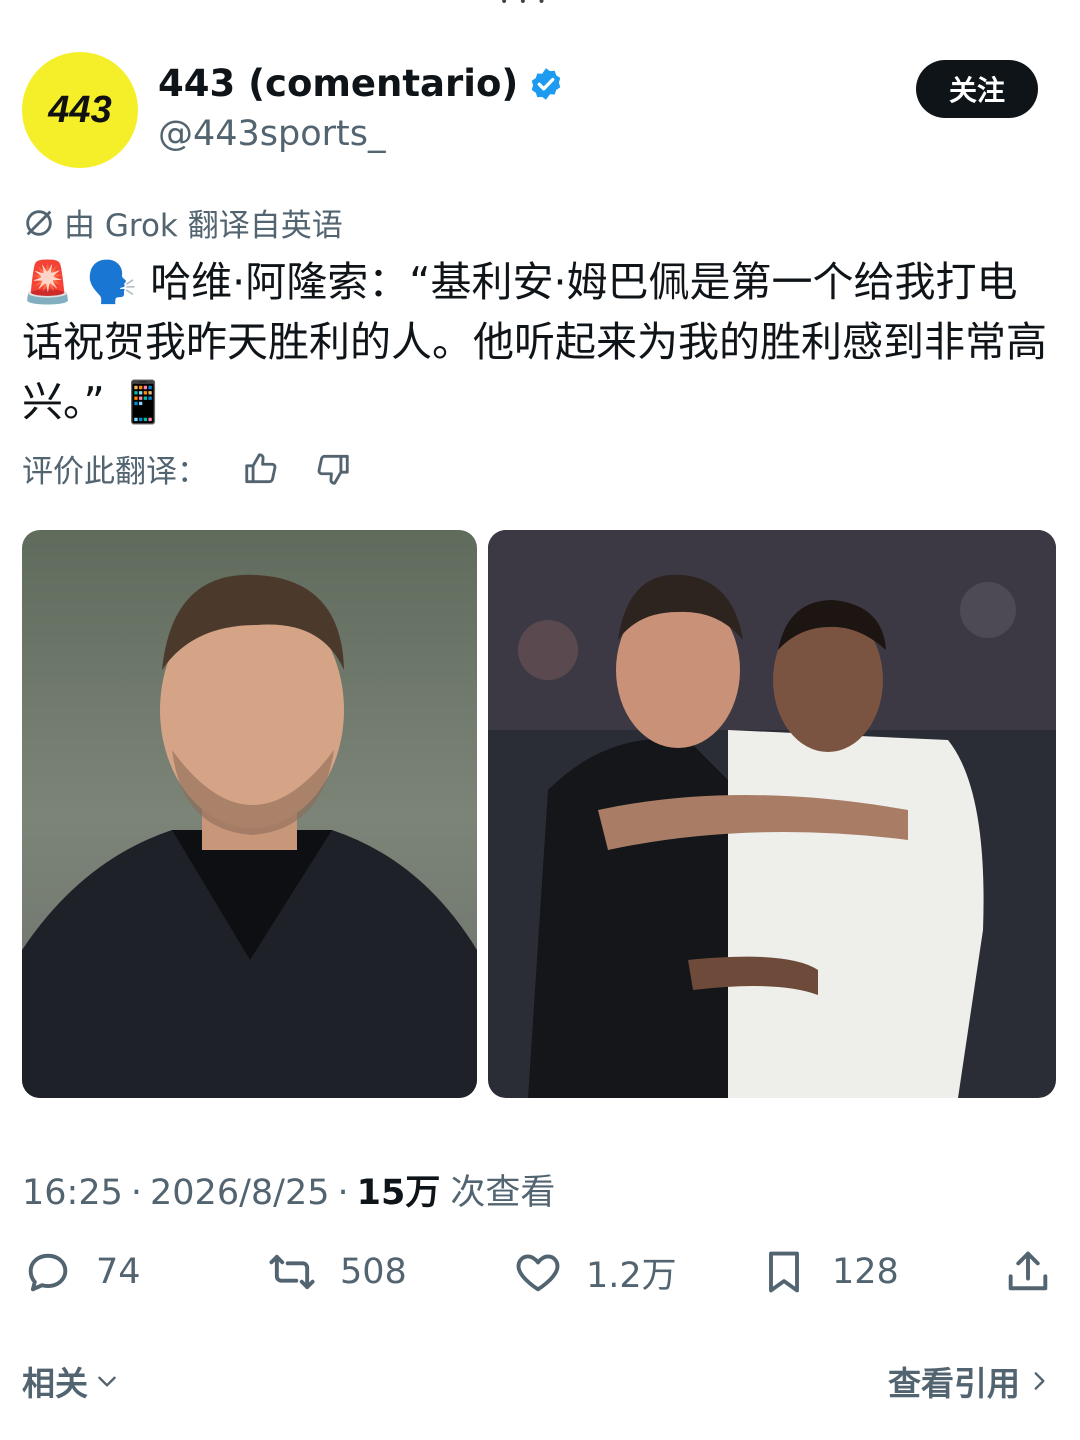 The height and width of the screenshot is (1440, 1080). I want to click on bookmark-button: 128, so click(828, 1272).